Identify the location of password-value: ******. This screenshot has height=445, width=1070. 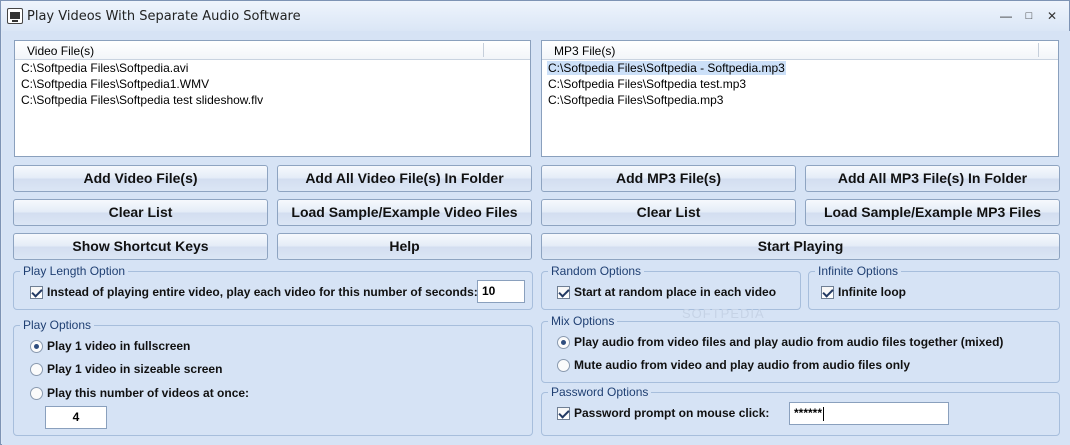
(808, 413).